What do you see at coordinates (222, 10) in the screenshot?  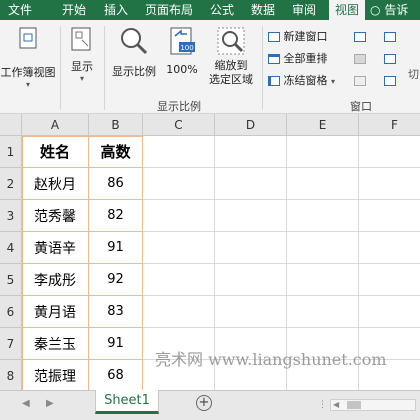 I see `tab-formulas: 公式` at bounding box center [222, 10].